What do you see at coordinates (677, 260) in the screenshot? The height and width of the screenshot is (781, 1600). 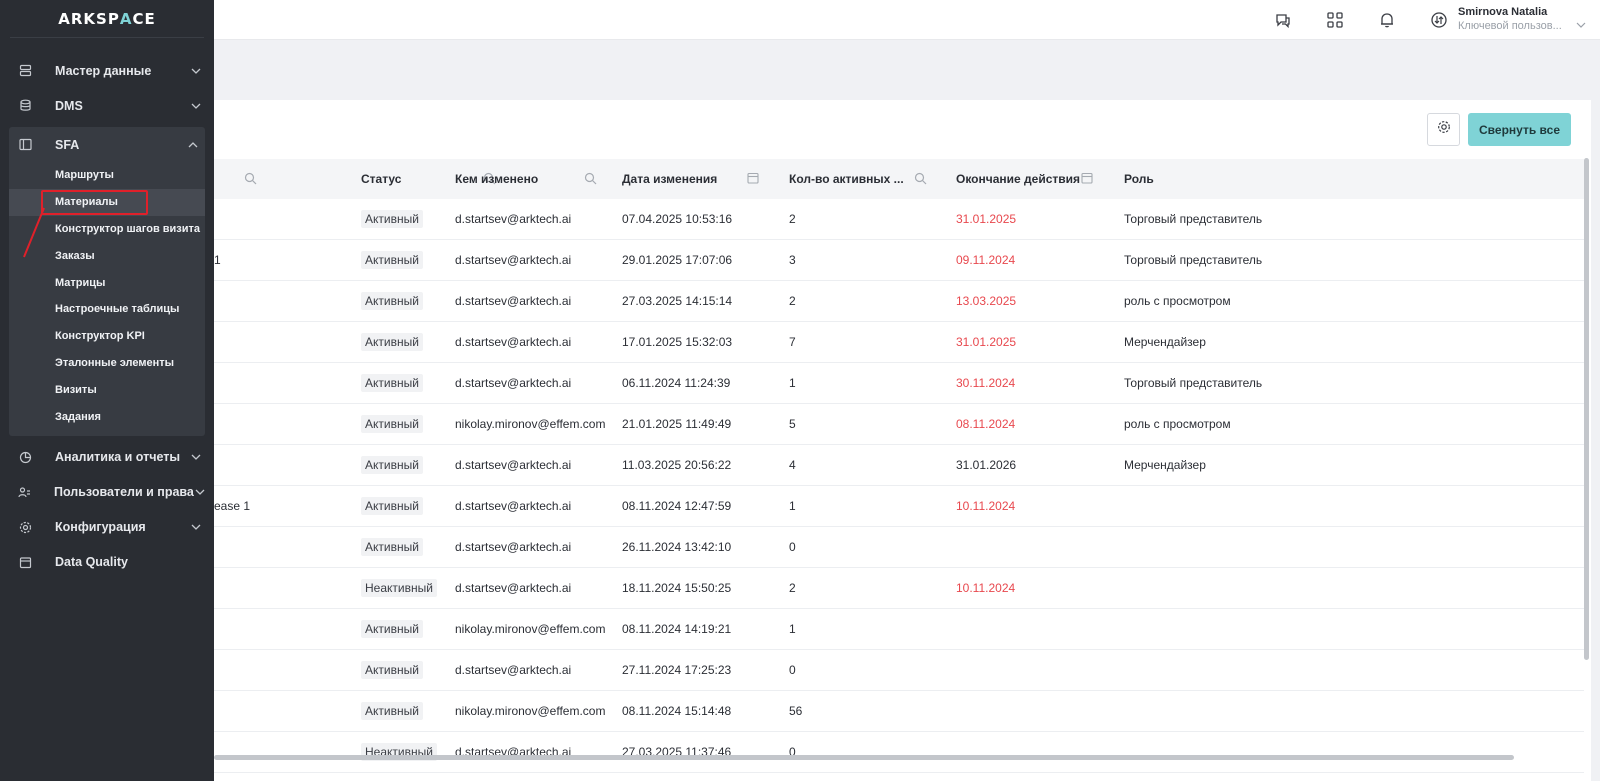 I see `cell-change-date: 29.01.2025 17:07:06` at bounding box center [677, 260].